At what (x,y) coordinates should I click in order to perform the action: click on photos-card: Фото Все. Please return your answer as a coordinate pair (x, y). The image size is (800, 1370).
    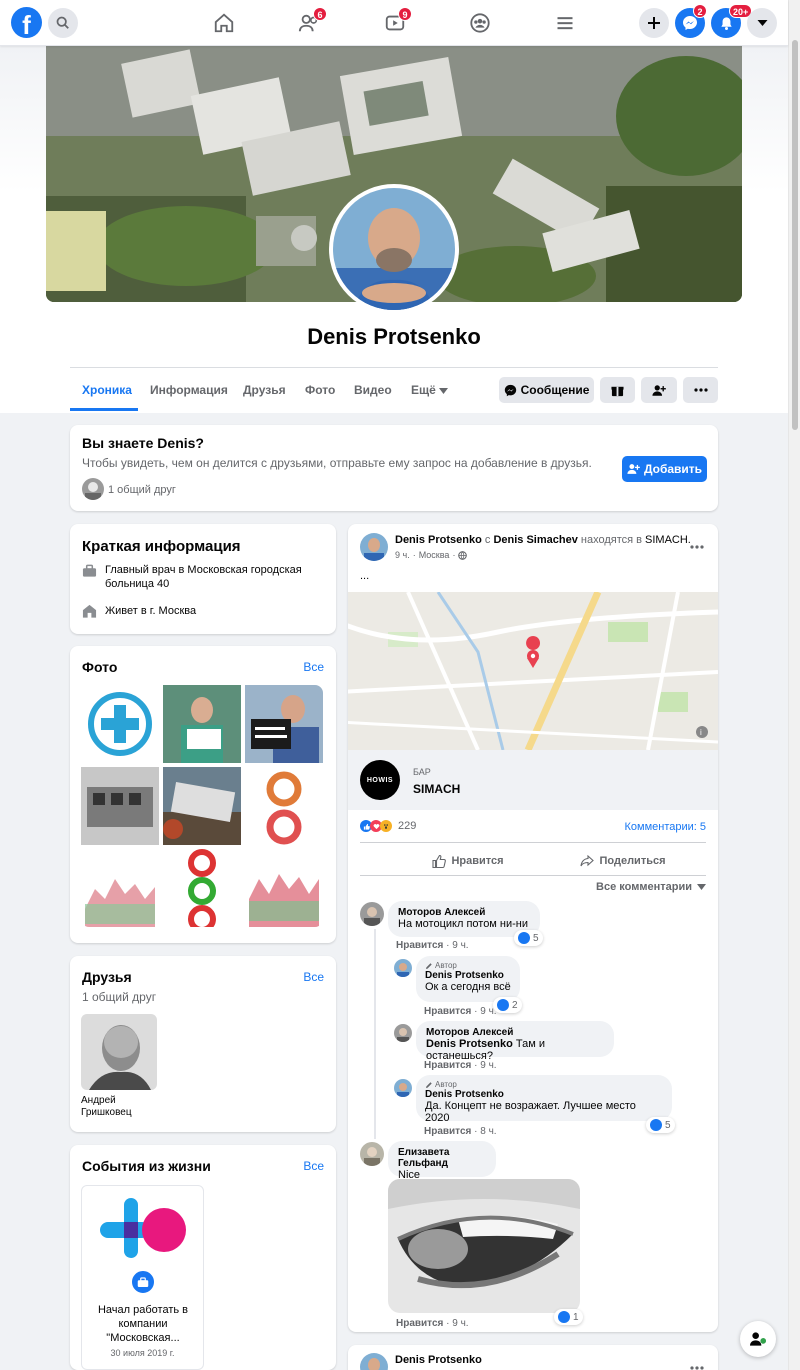
    Looking at the image, I should click on (203, 794).